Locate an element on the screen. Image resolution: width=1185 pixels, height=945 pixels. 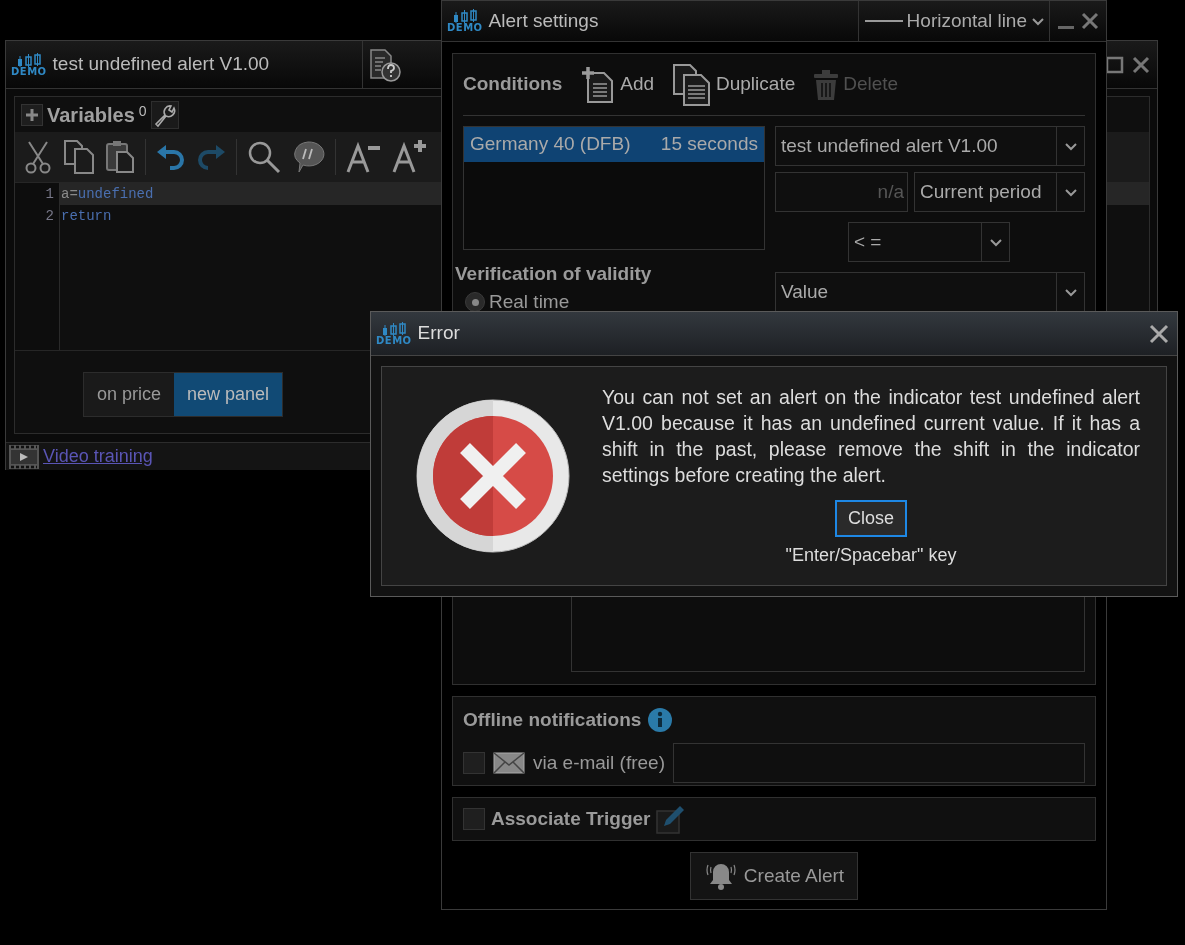
paste-icon is located at coordinates (120, 157).